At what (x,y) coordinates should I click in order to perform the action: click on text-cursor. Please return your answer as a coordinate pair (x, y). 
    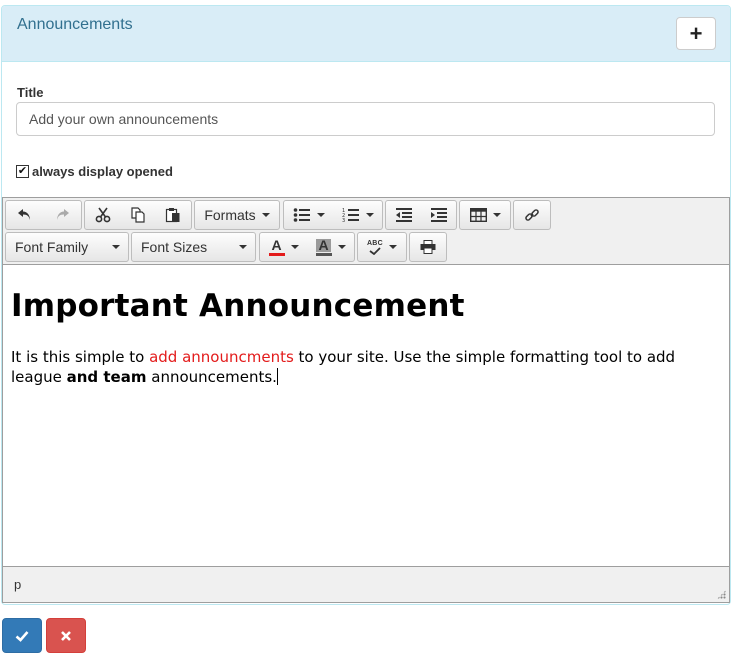
    Looking at the image, I should click on (277, 376).